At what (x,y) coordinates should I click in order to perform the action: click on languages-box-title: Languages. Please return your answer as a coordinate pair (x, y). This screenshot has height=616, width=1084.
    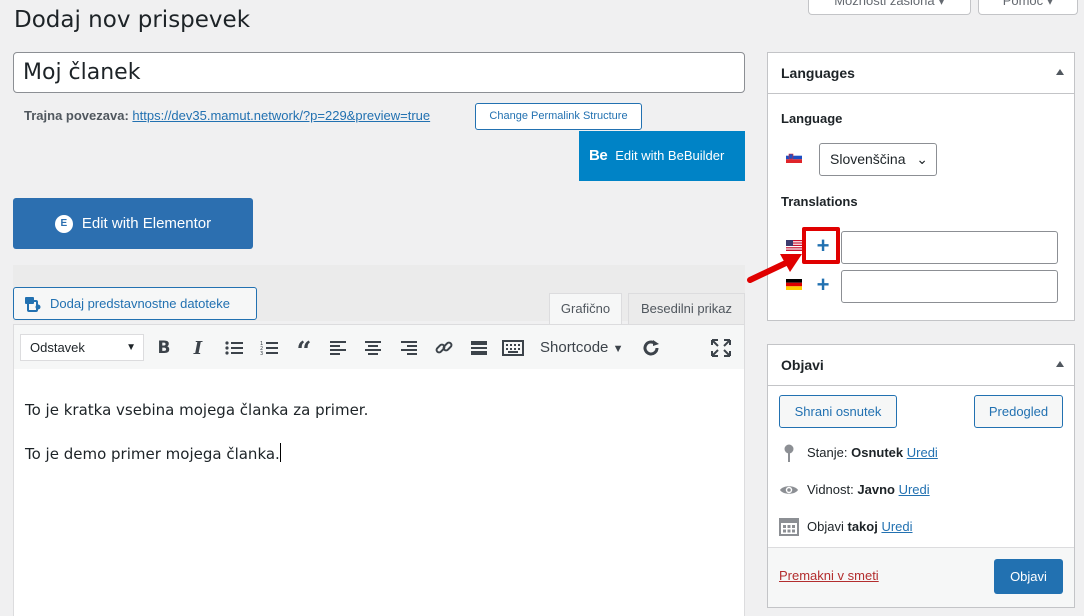
    Looking at the image, I should click on (921, 73).